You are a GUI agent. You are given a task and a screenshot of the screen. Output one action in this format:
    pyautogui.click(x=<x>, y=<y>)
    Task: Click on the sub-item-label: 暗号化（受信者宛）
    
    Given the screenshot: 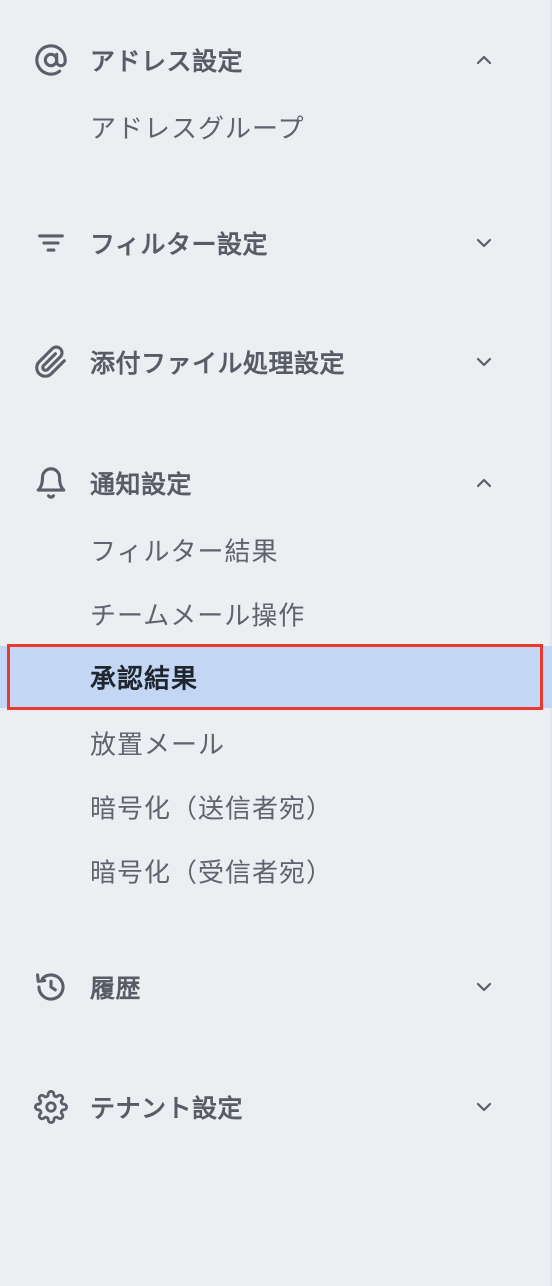 What is the action you would take?
    pyautogui.click(x=212, y=873)
    